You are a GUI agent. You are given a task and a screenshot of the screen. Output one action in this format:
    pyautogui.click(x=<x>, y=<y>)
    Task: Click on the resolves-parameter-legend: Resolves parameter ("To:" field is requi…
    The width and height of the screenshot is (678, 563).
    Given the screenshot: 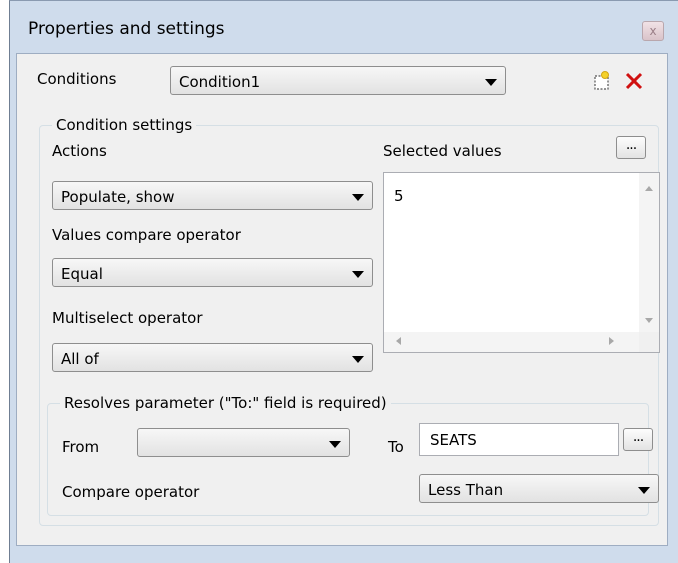 What is the action you would take?
    pyautogui.click(x=225, y=403)
    